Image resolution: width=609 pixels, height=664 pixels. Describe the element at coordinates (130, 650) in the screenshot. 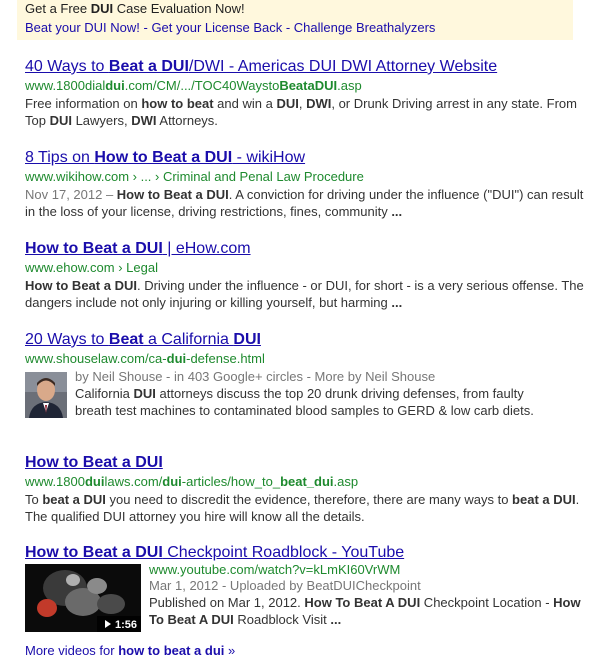

I see `more-videos-link: More videos for how to beat a dui »` at that location.